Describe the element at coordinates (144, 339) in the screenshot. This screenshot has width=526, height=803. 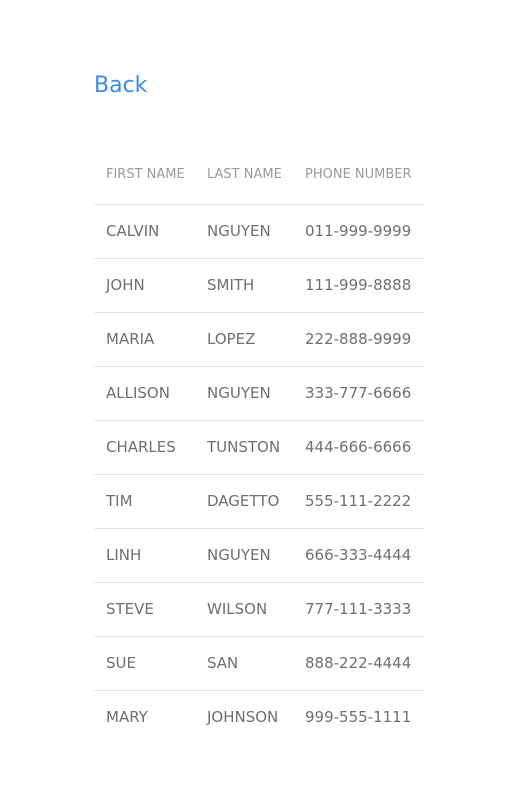
I see `first-name-cell: MARIA` at that location.